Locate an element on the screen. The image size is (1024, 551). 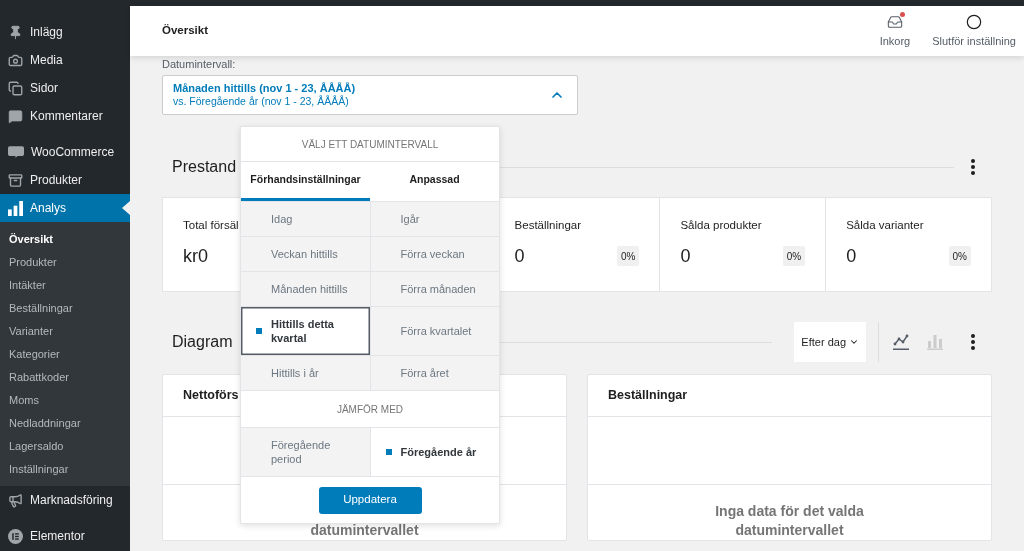
compare-option: Föregående period is located at coordinates (305, 452).